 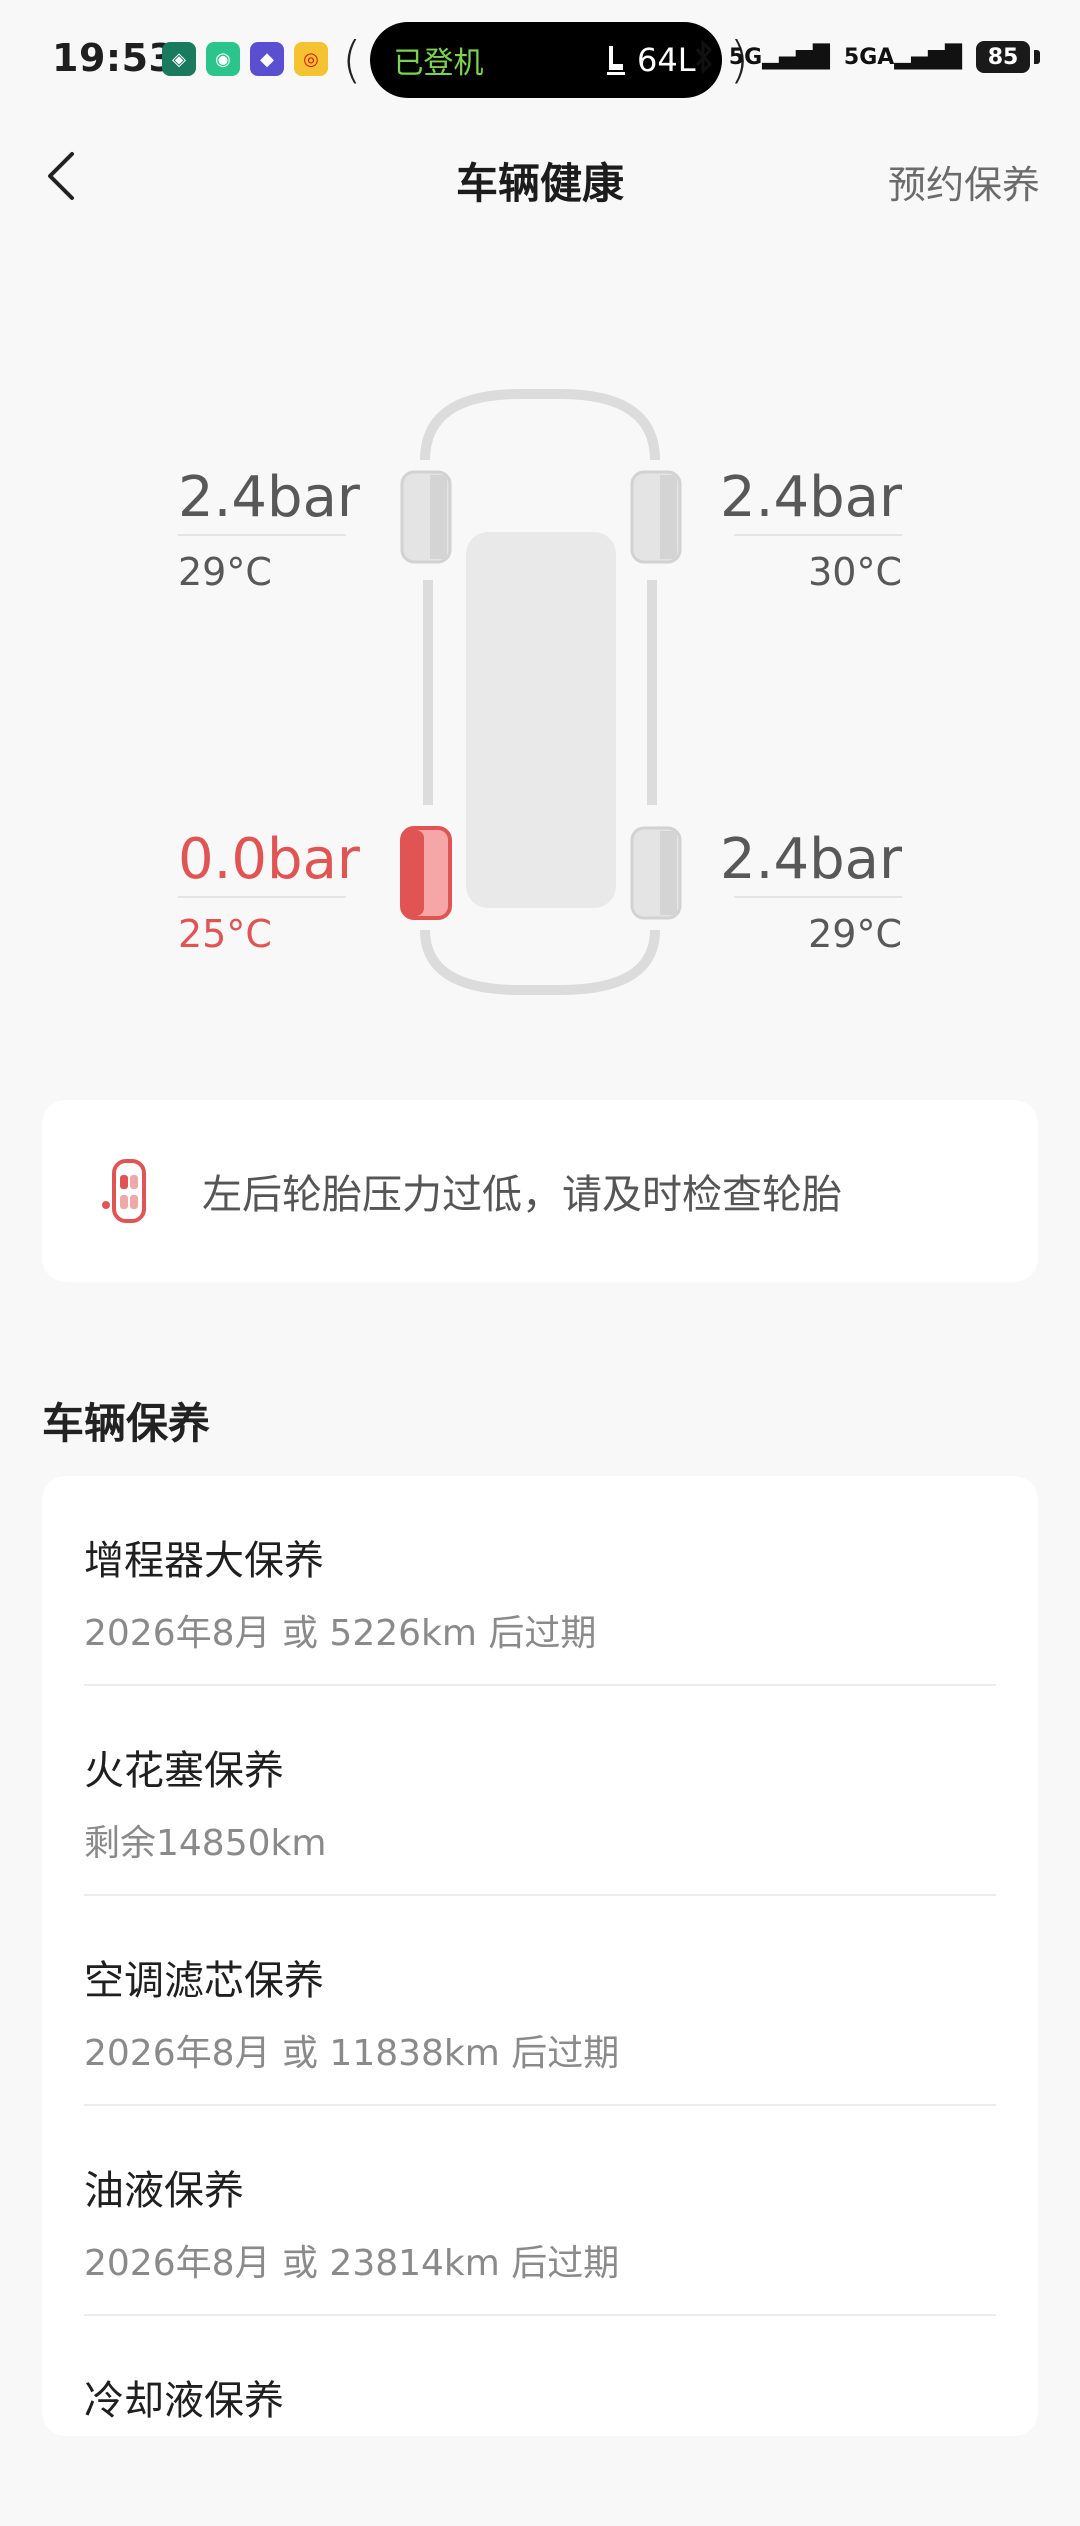 I want to click on signal-5ga-icon: 5GA▂▄▆█, so click(x=902, y=57).